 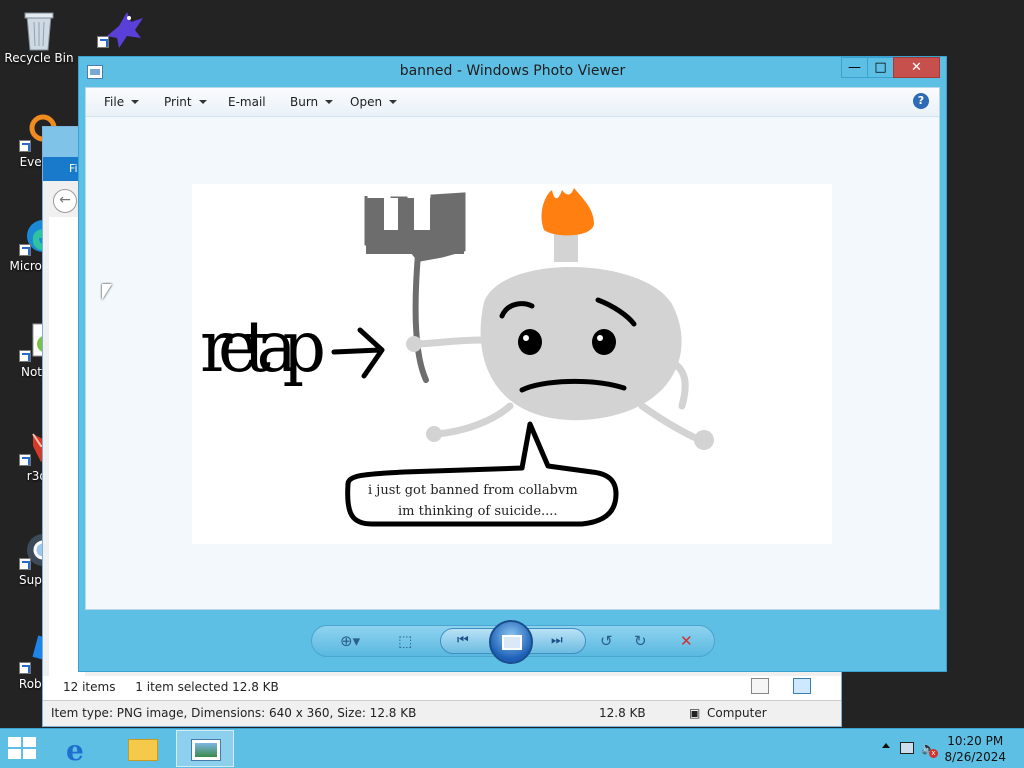 I want to click on mouse-cursor-icon, so click(x=107, y=292).